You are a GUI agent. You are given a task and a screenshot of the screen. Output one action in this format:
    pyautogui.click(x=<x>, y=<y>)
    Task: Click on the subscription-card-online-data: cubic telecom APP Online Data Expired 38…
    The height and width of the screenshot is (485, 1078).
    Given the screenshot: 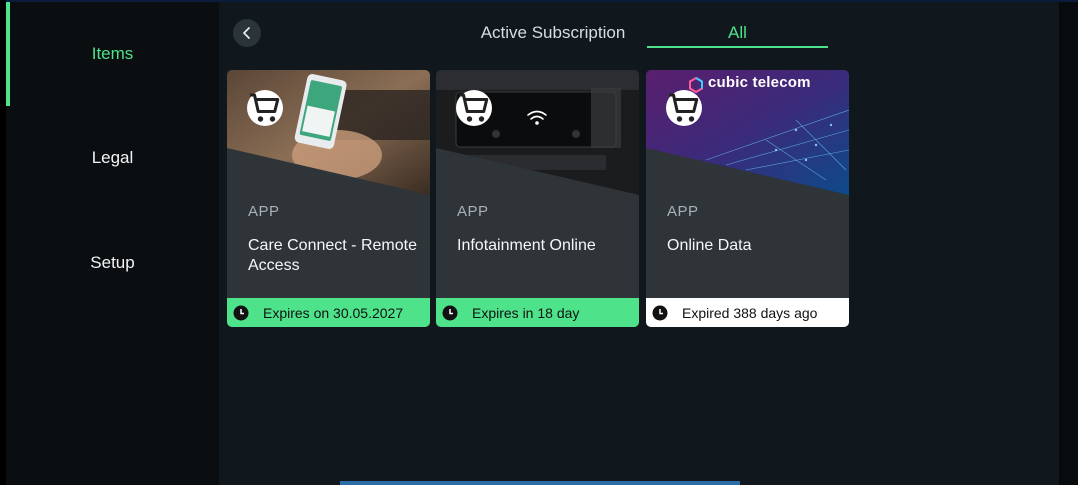 What is the action you would take?
    pyautogui.click(x=747, y=198)
    